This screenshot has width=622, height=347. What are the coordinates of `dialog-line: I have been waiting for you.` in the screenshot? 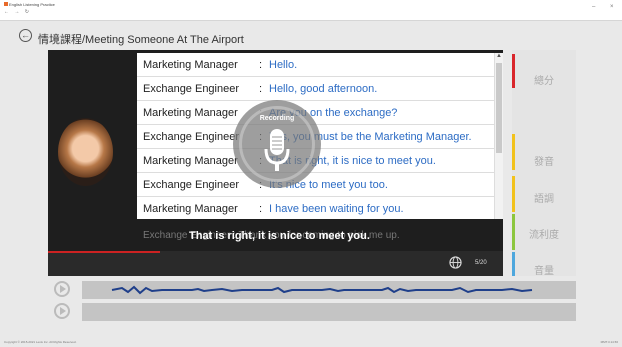 It's located at (336, 209).